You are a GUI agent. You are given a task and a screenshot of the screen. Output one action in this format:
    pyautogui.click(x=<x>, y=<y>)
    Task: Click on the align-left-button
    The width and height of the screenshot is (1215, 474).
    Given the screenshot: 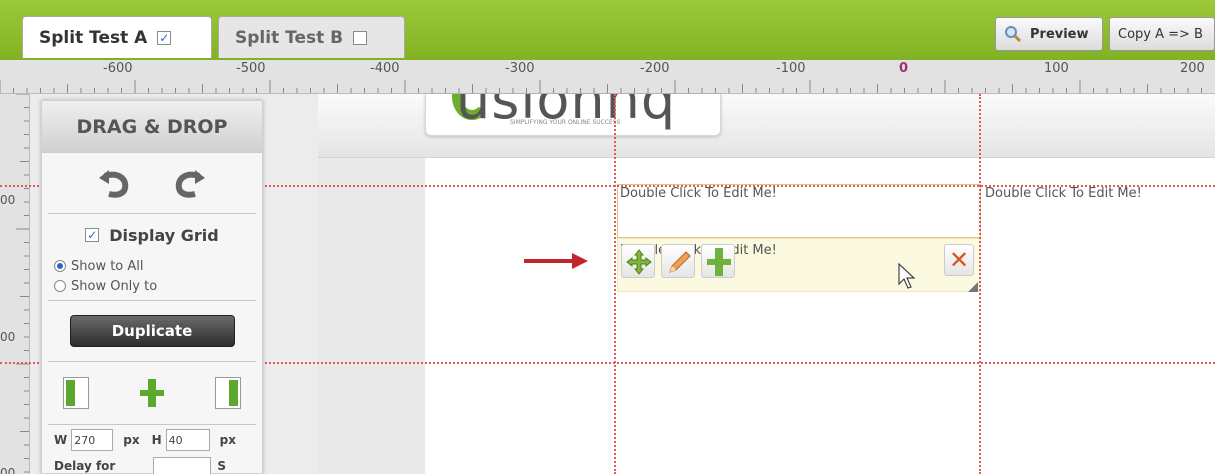 What is the action you would take?
    pyautogui.click(x=76, y=393)
    